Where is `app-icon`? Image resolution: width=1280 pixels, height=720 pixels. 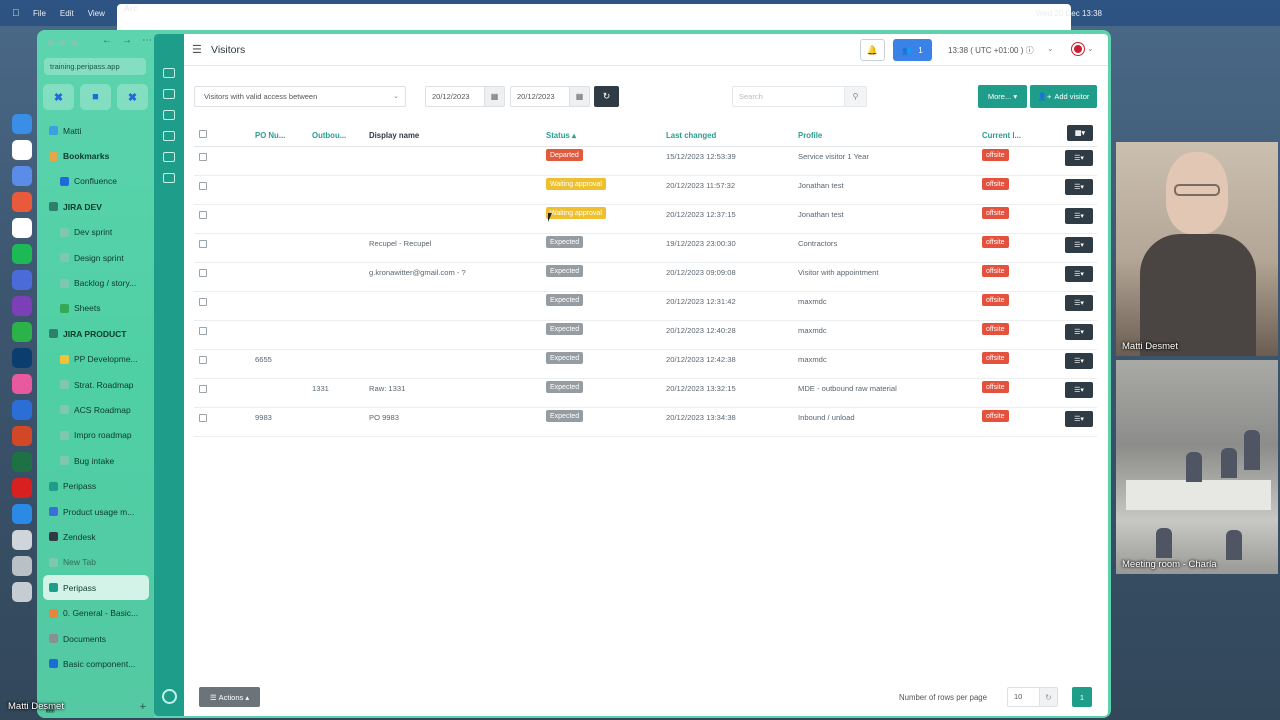
app-icon is located at coordinates (22, 384).